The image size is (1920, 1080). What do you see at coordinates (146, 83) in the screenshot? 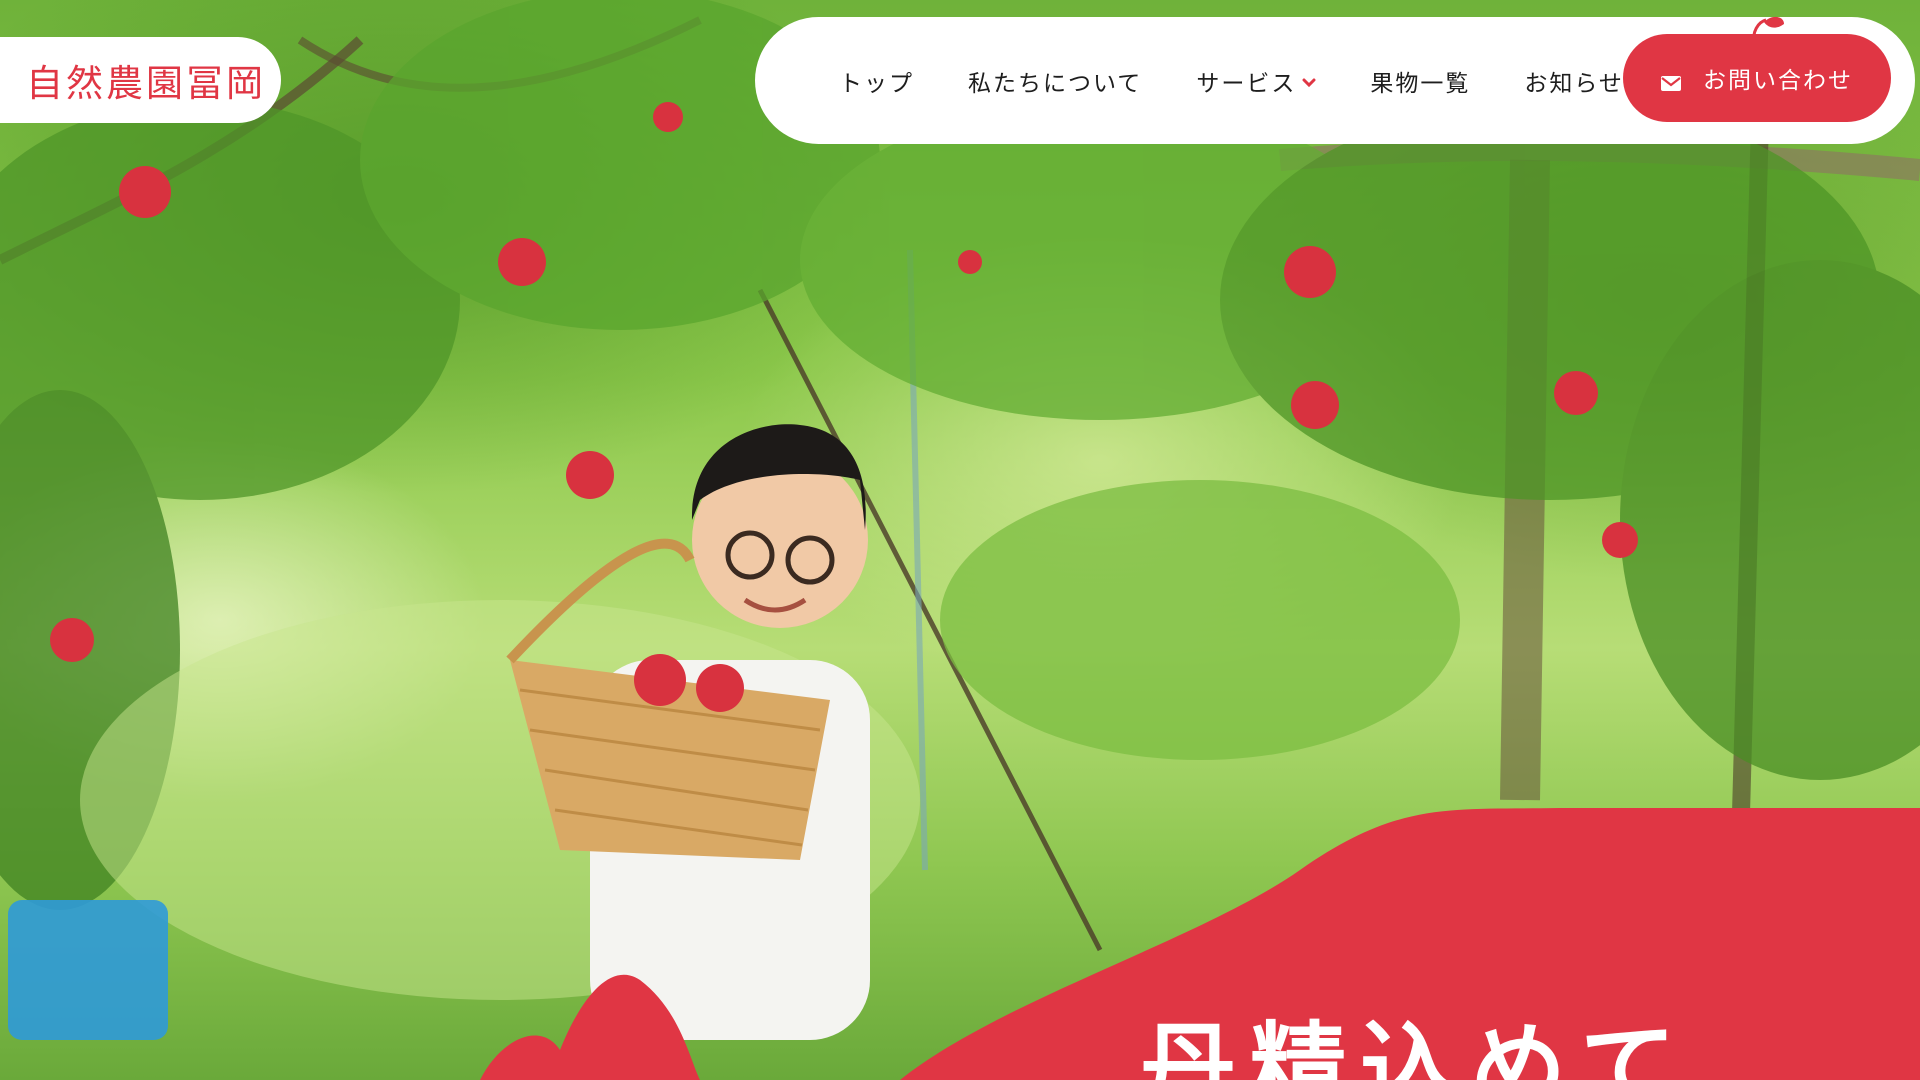
I see `logo-text: 自然農園冨岡` at bounding box center [146, 83].